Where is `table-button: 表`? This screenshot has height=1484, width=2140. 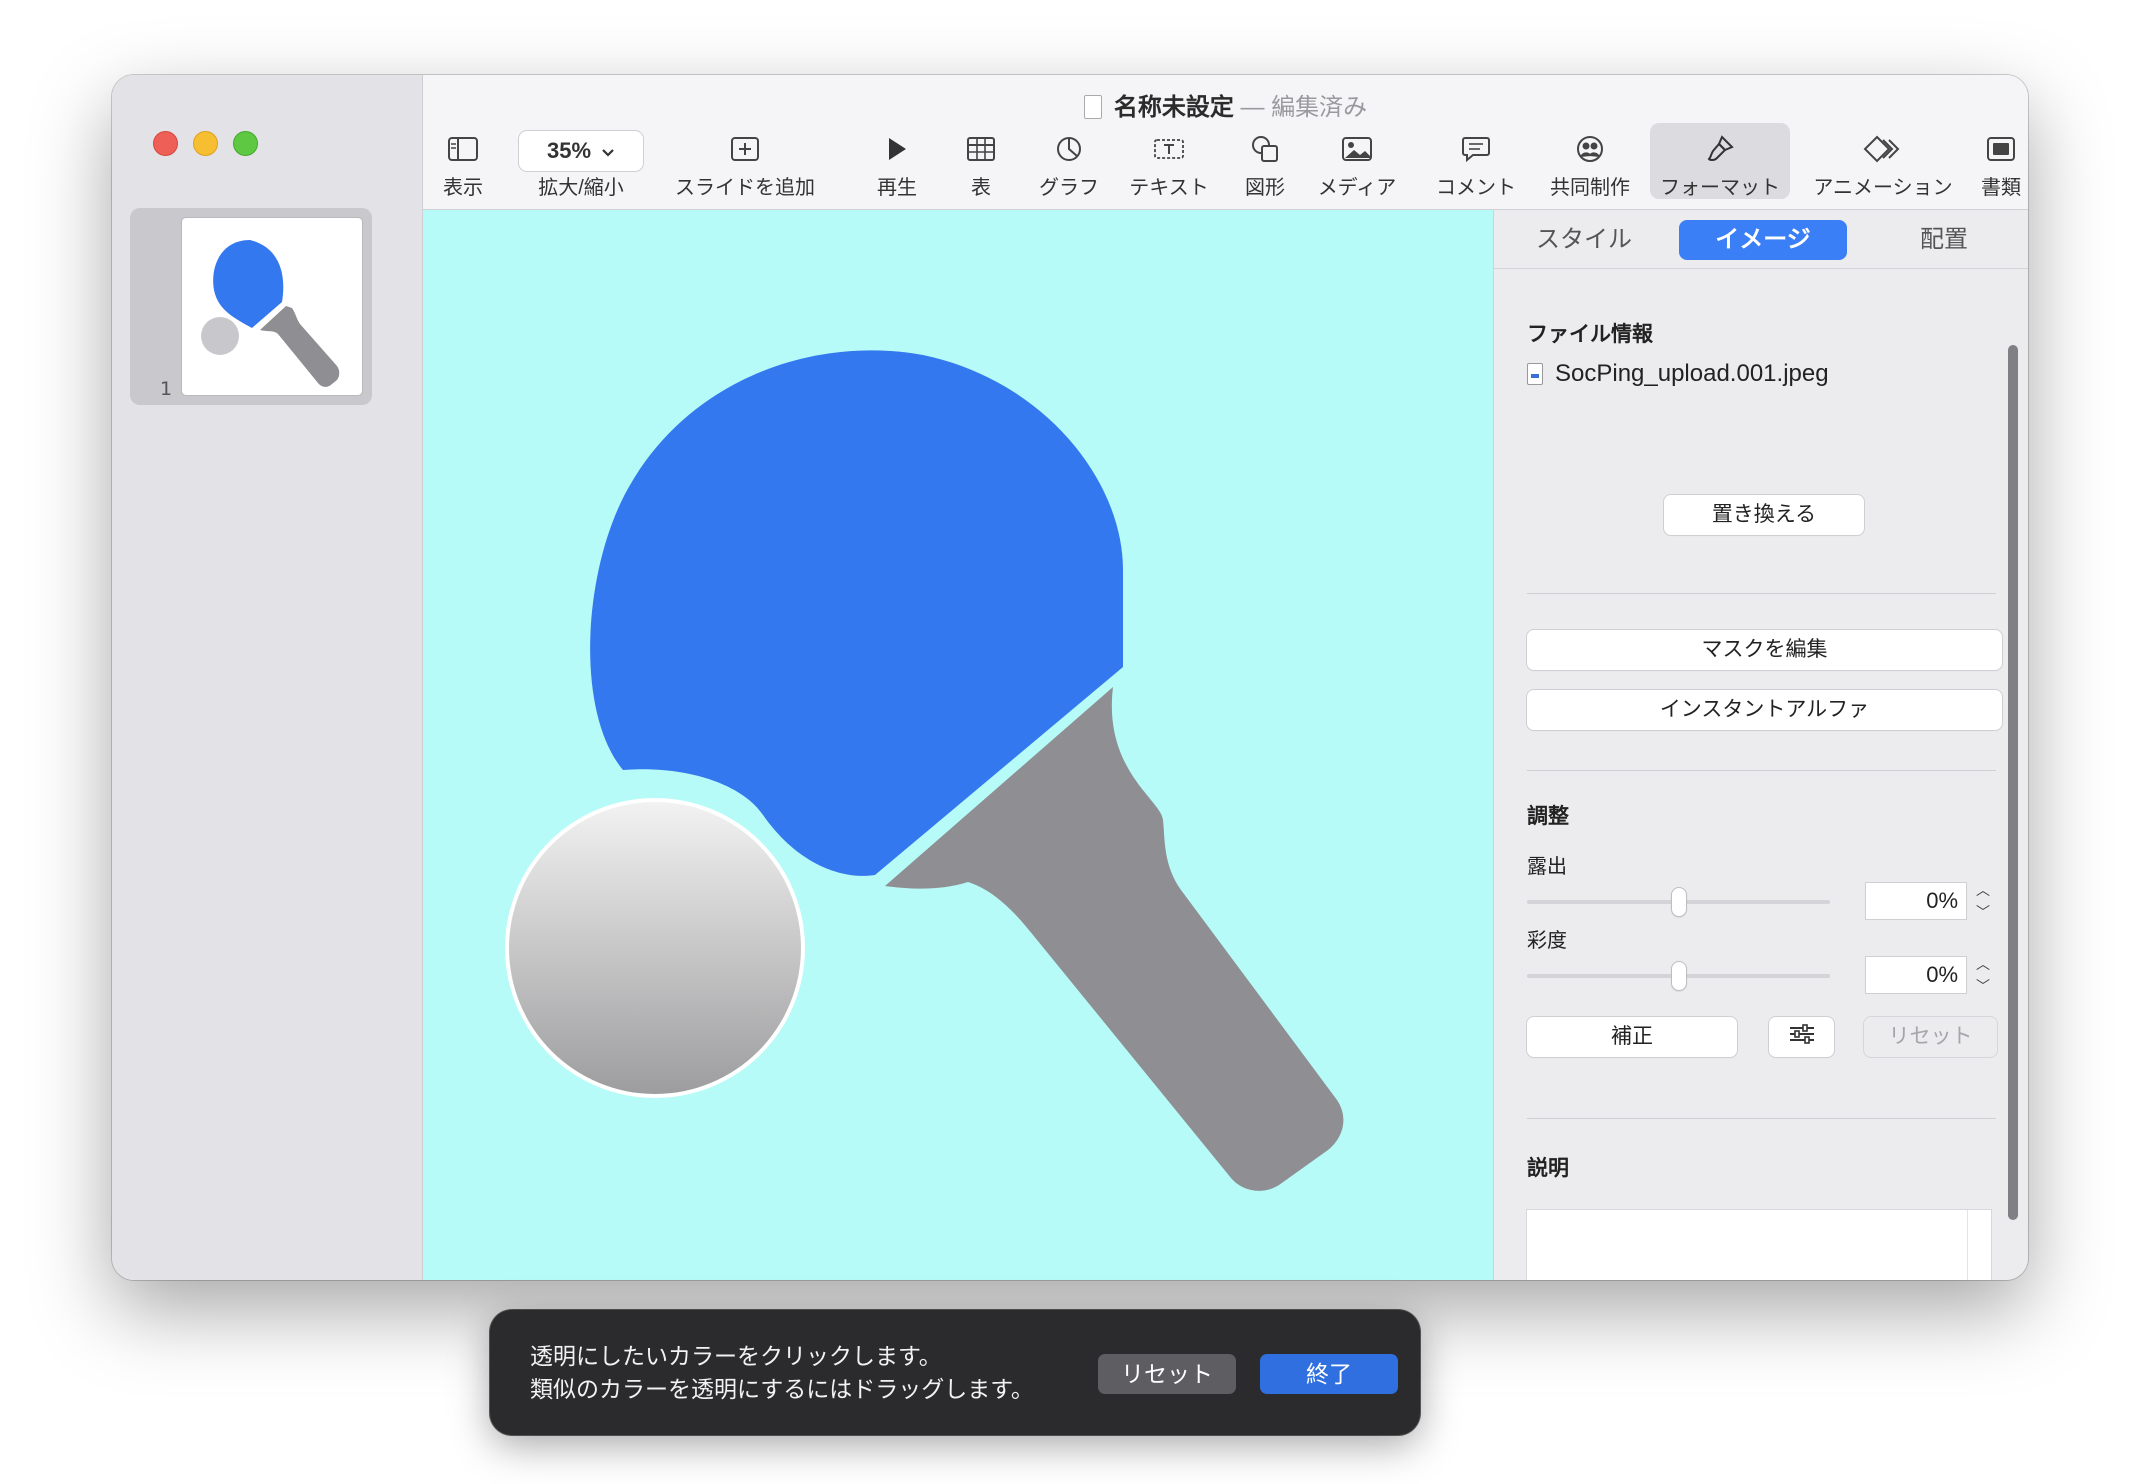
table-button: 表 is located at coordinates (981, 165).